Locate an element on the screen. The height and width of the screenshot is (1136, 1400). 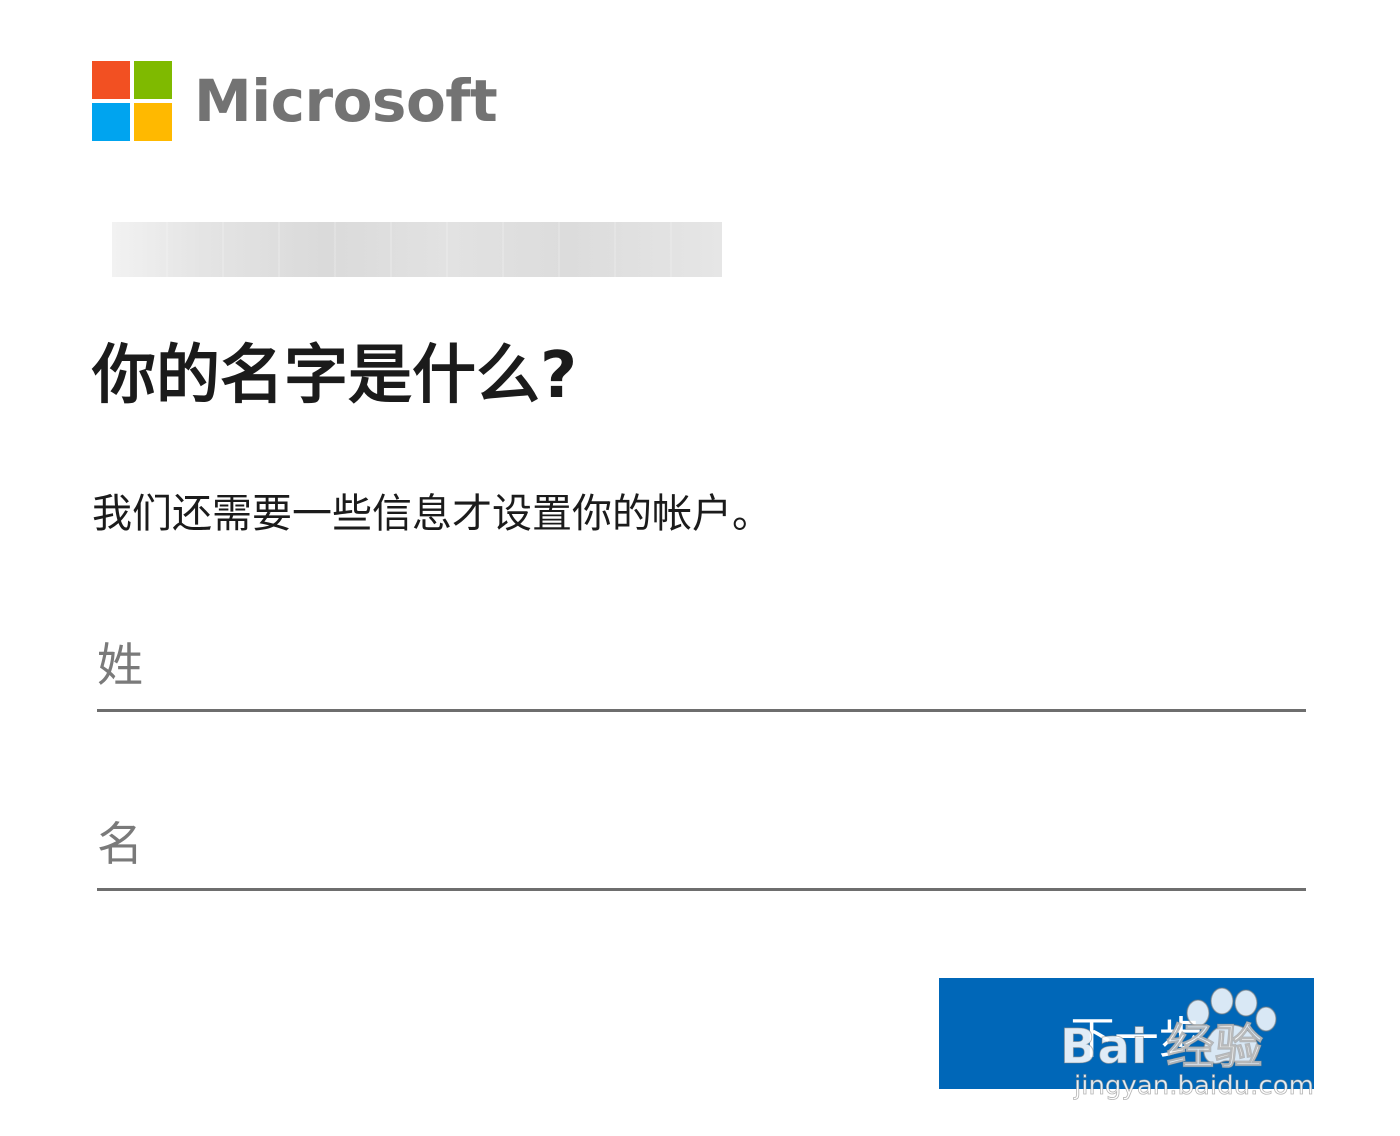
last-name-input is located at coordinates (701, 666).